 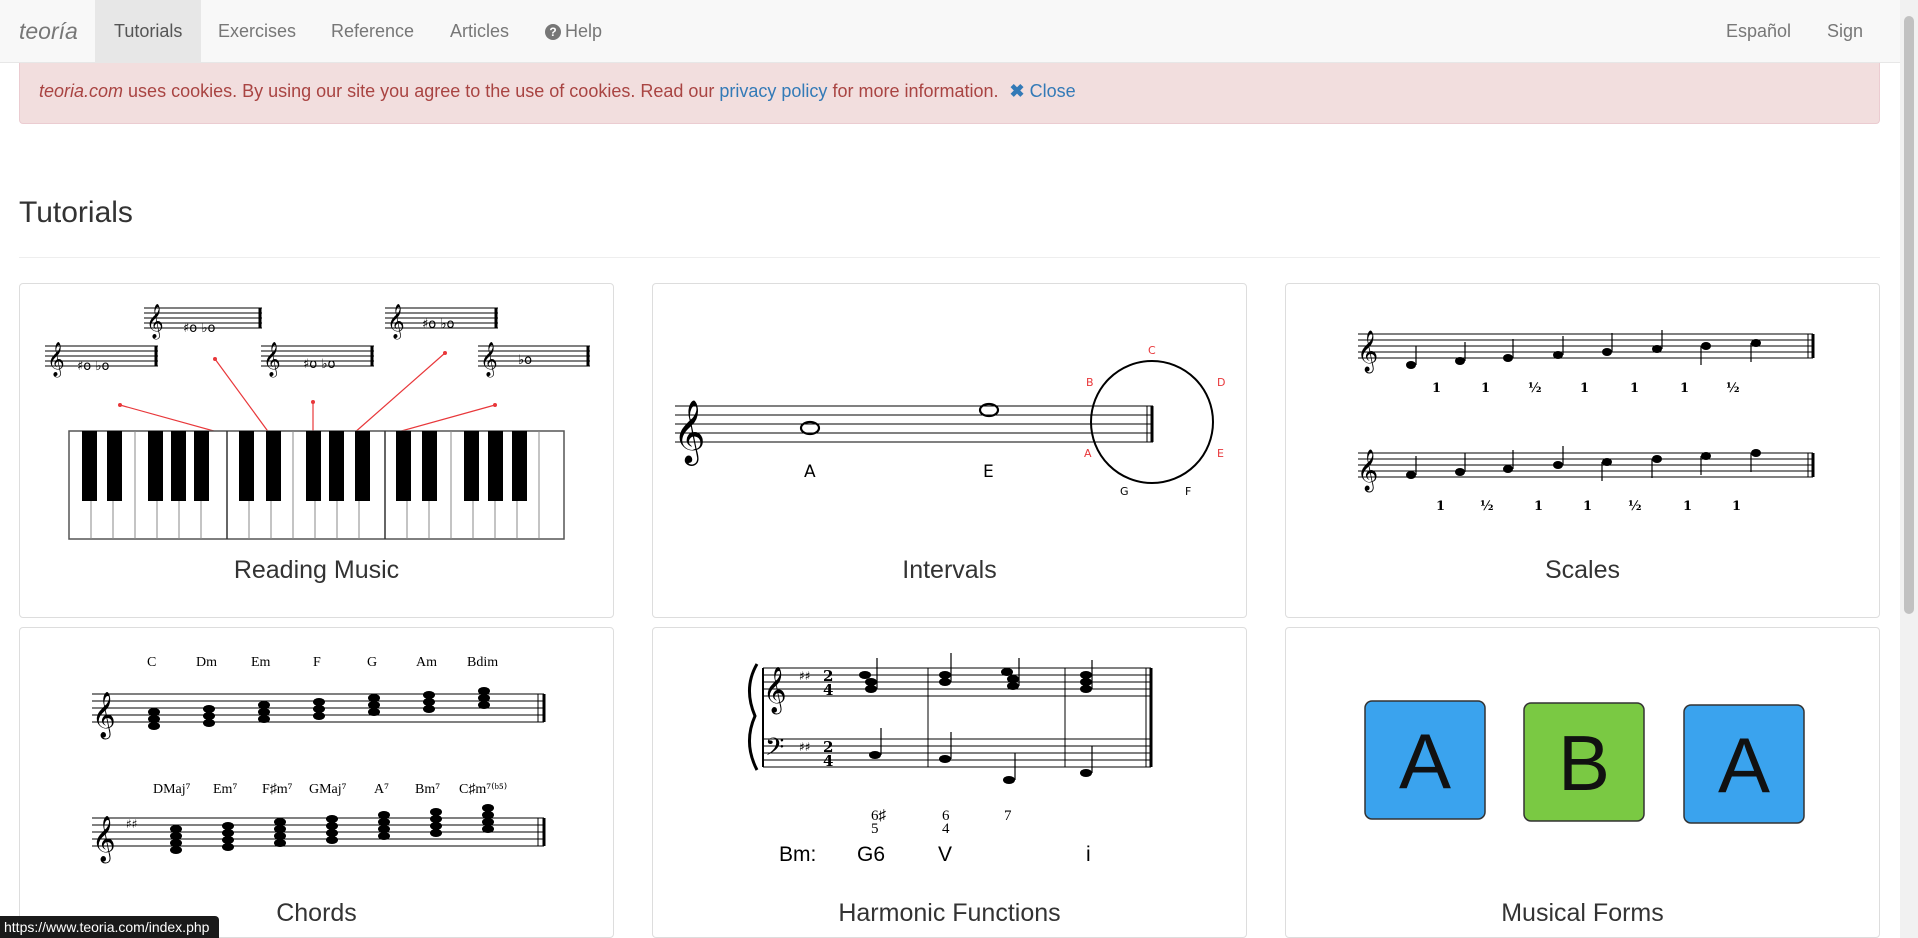 I want to click on page-title: Tutorials, so click(x=76, y=212).